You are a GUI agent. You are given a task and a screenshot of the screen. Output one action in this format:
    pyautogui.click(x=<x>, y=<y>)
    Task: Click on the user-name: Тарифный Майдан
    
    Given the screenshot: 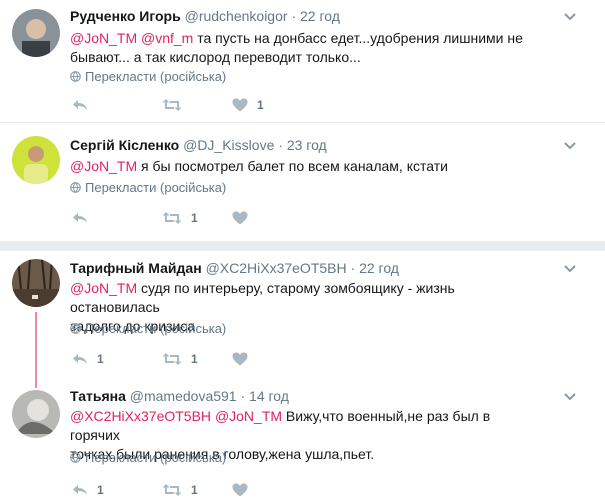 What is the action you would take?
    pyautogui.click(x=136, y=268)
    